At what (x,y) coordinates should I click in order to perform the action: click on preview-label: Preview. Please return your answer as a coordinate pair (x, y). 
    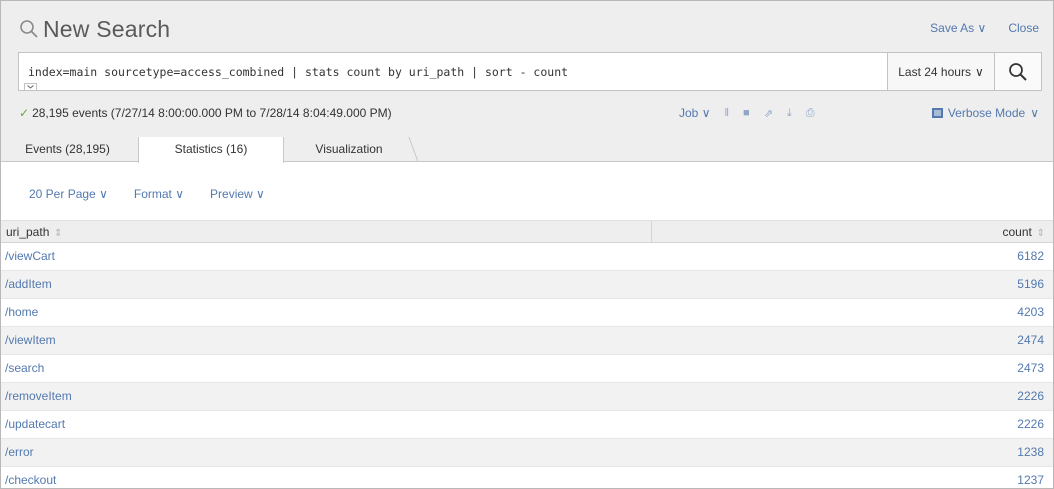
    Looking at the image, I should click on (231, 194).